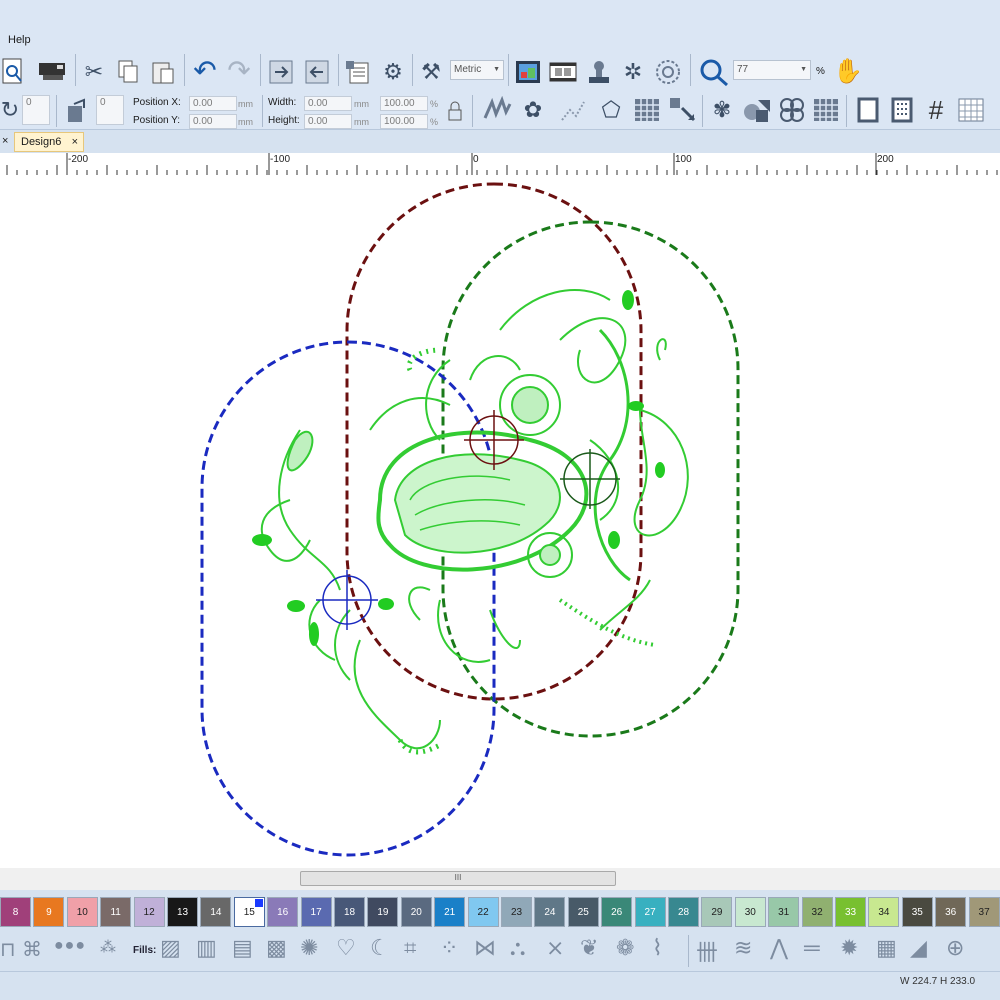 This screenshot has height=1000, width=1000. Describe the element at coordinates (213, 121) in the screenshot. I see `position-y-input: 0.00` at that location.